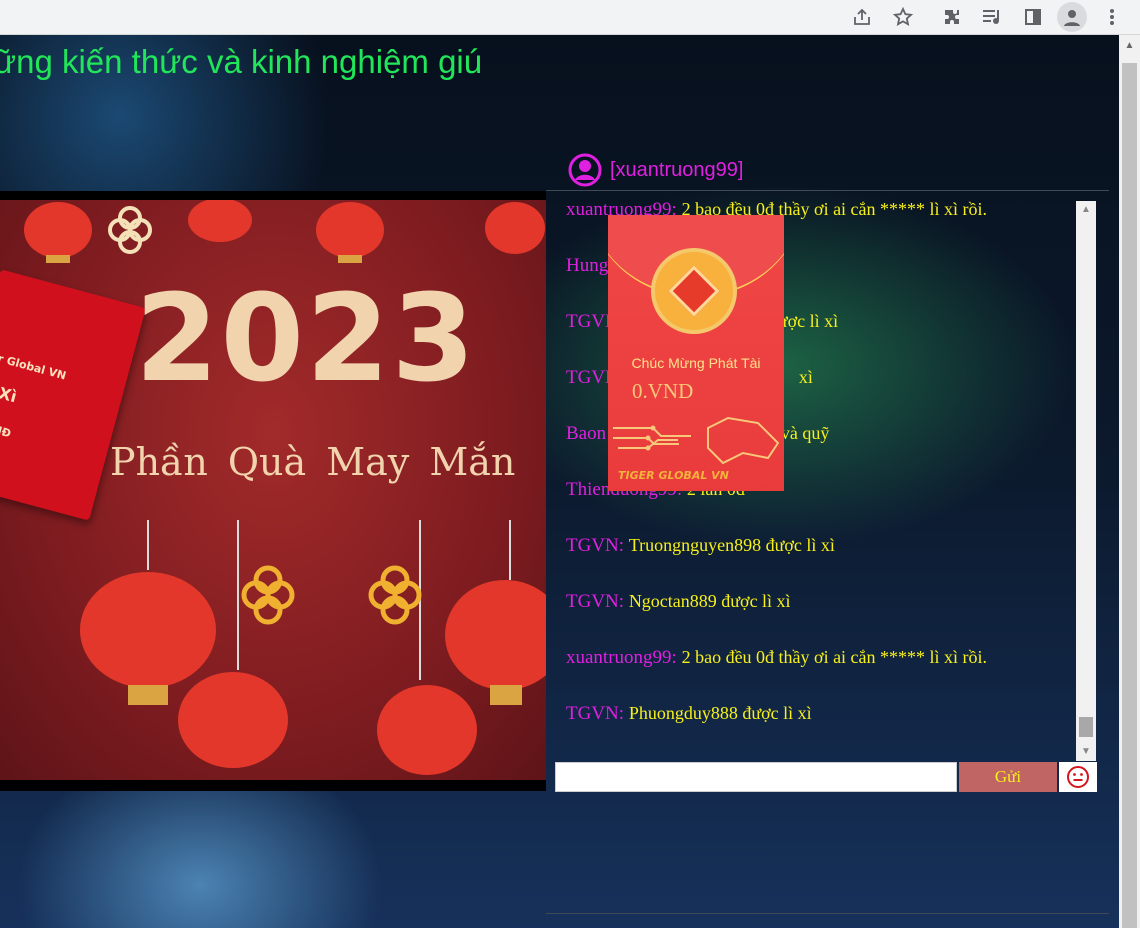 The image size is (1140, 928). Describe the element at coordinates (952, 17) in the screenshot. I see `extensions-icon` at that location.